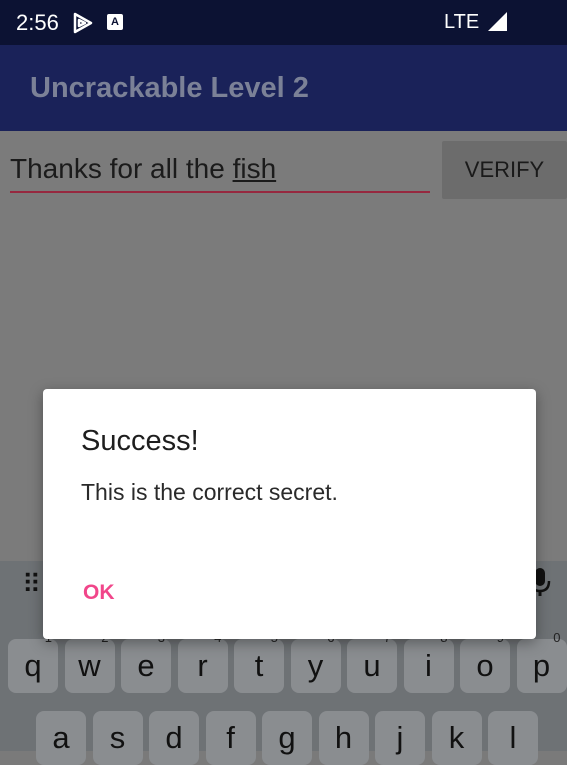 The height and width of the screenshot is (765, 567). What do you see at coordinates (287, 738) in the screenshot?
I see `key-g: g` at bounding box center [287, 738].